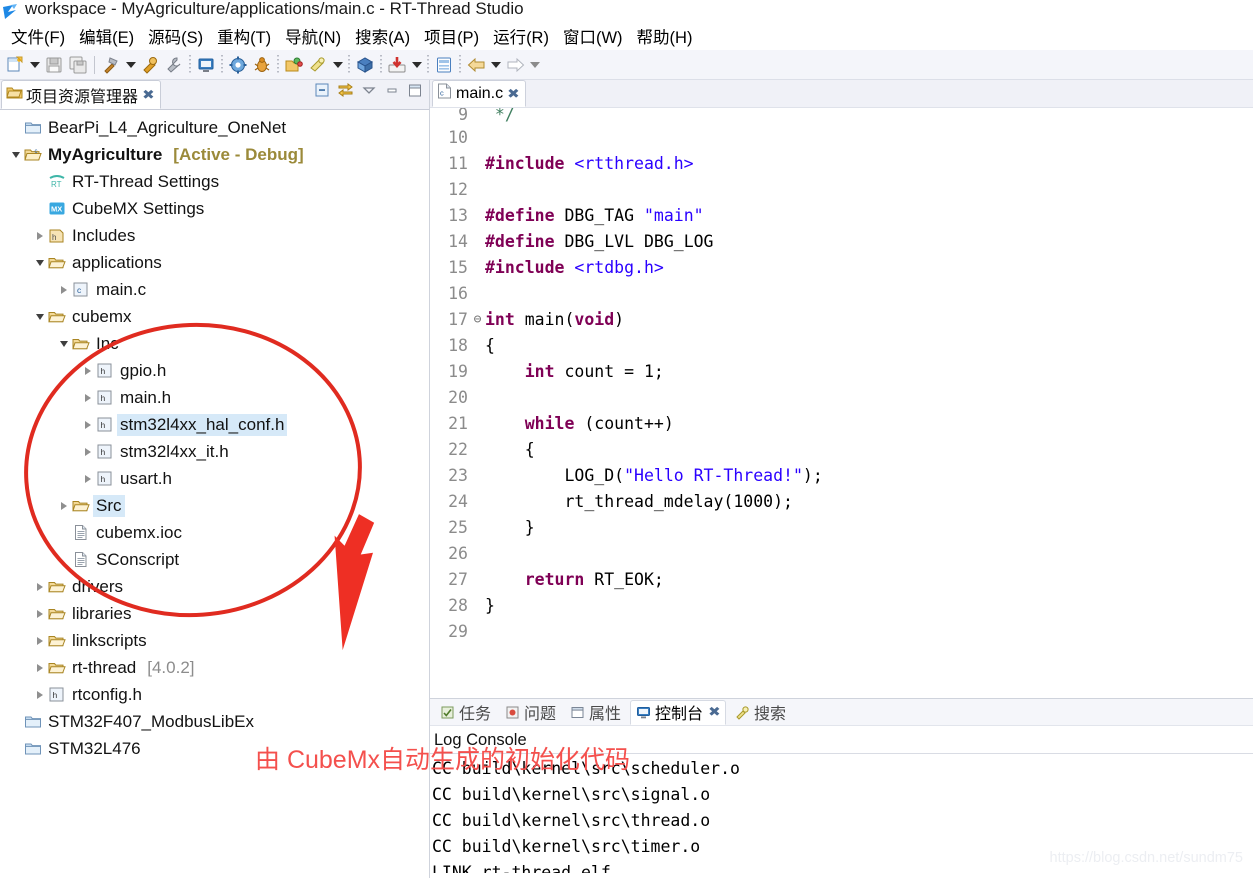  What do you see at coordinates (593, 36) in the screenshot?
I see `menu-window: 窗口(W)` at bounding box center [593, 36].